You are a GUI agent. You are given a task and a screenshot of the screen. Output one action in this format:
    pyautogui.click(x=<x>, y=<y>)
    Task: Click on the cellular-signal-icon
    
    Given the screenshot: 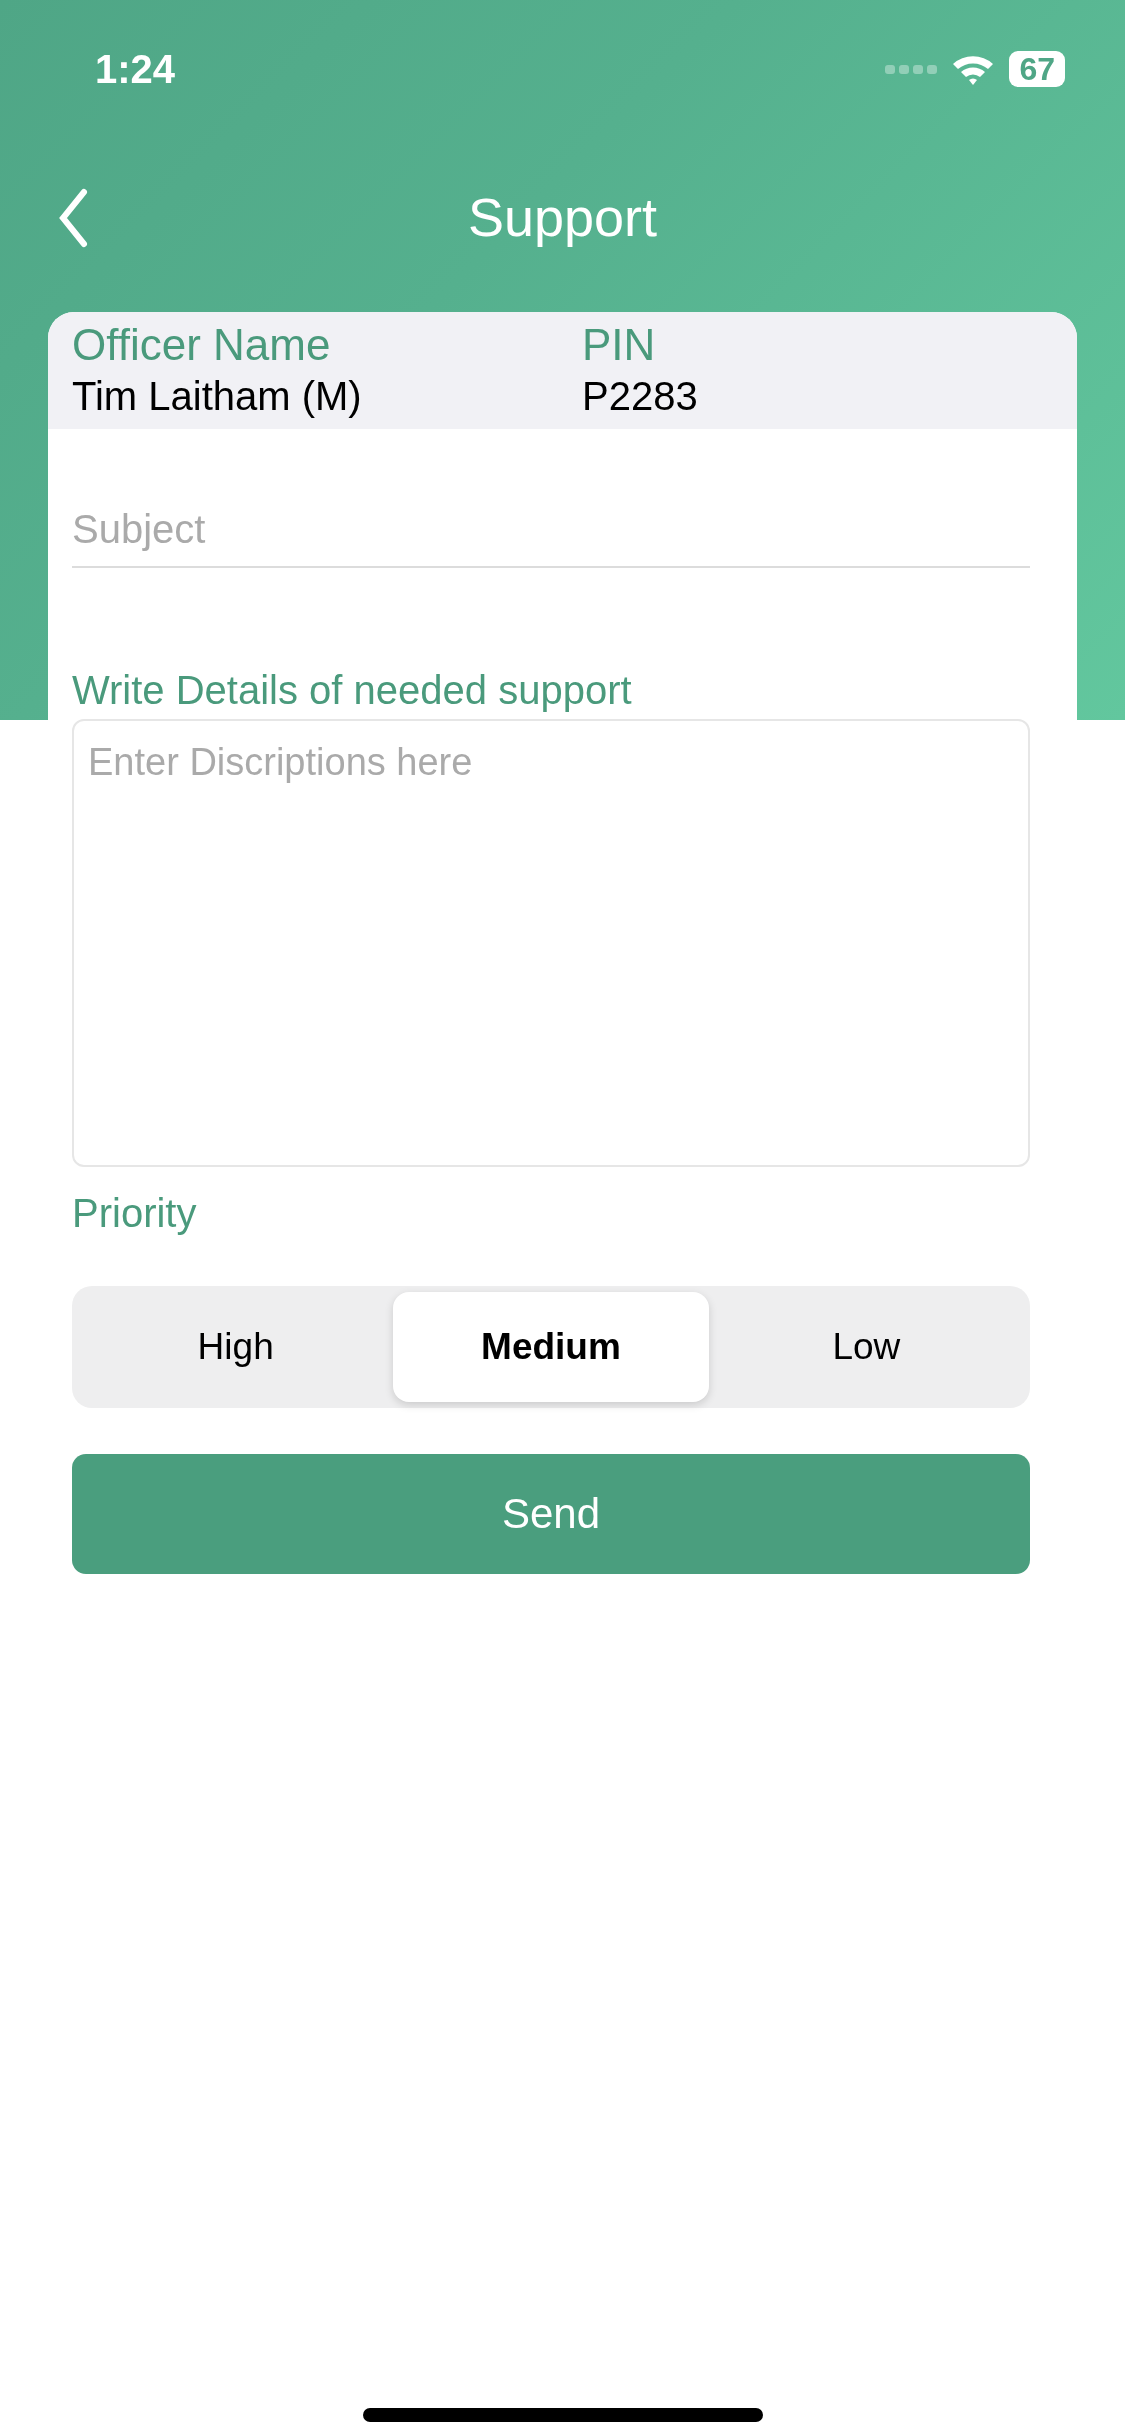 What is the action you would take?
    pyautogui.click(x=911, y=69)
    